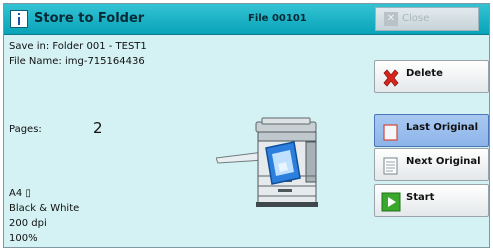 Image resolution: width=493 pixels, height=251 pixels. I want to click on info-icon, so click(19, 19).